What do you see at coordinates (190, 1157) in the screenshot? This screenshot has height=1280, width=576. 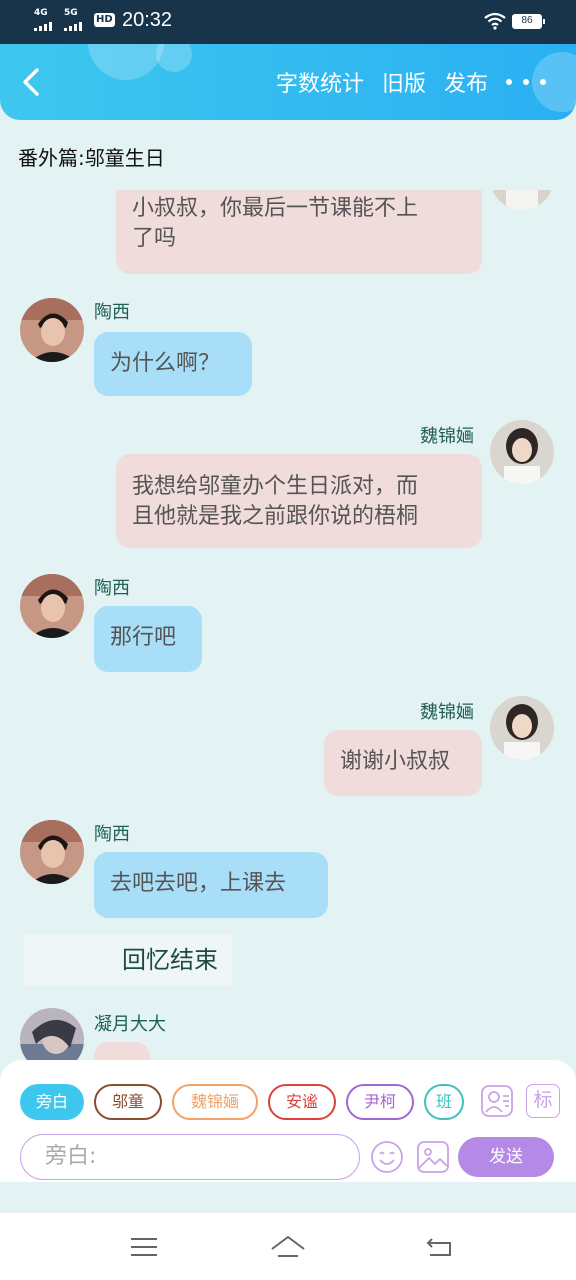 I see `message-input: 旁白:` at bounding box center [190, 1157].